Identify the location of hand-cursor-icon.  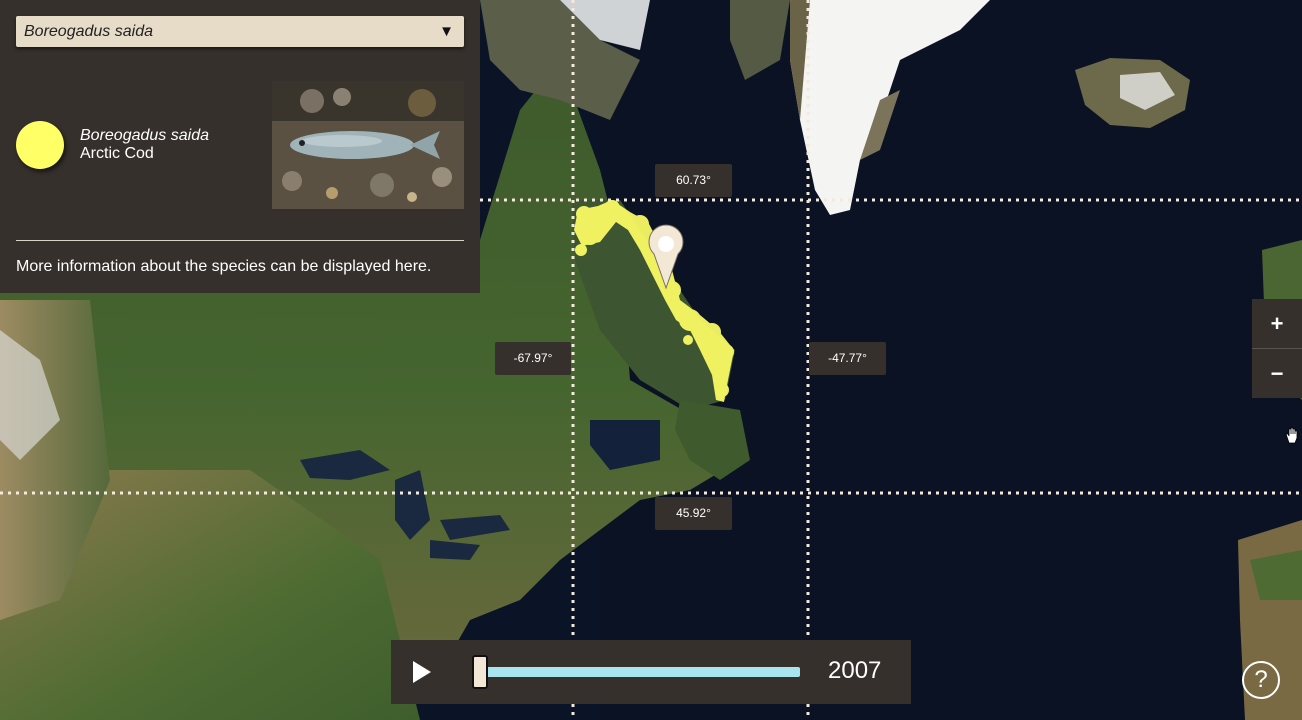
(1291, 435).